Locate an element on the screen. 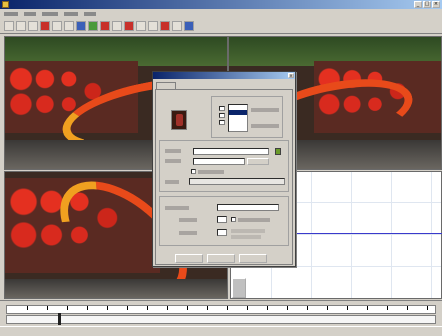 The height and width of the screenshot is (336, 442). label-dropdown is located at coordinates (177, 208).